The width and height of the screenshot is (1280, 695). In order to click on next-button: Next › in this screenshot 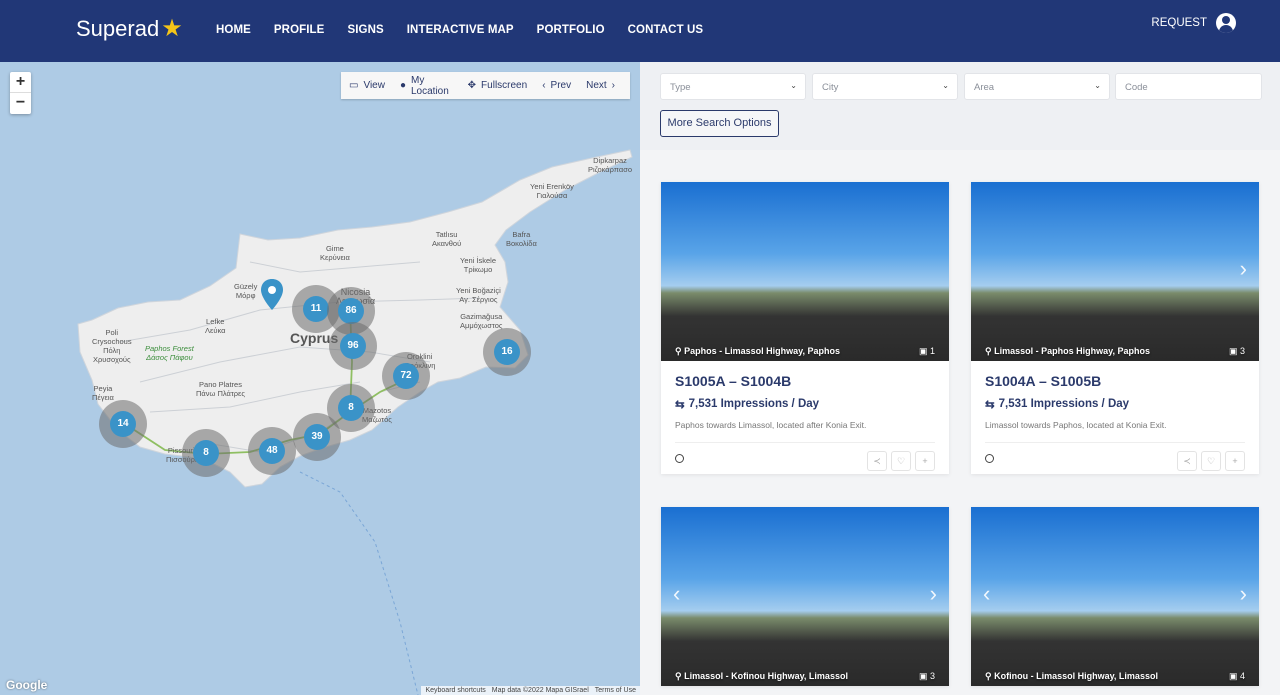, I will do `click(600, 85)`.